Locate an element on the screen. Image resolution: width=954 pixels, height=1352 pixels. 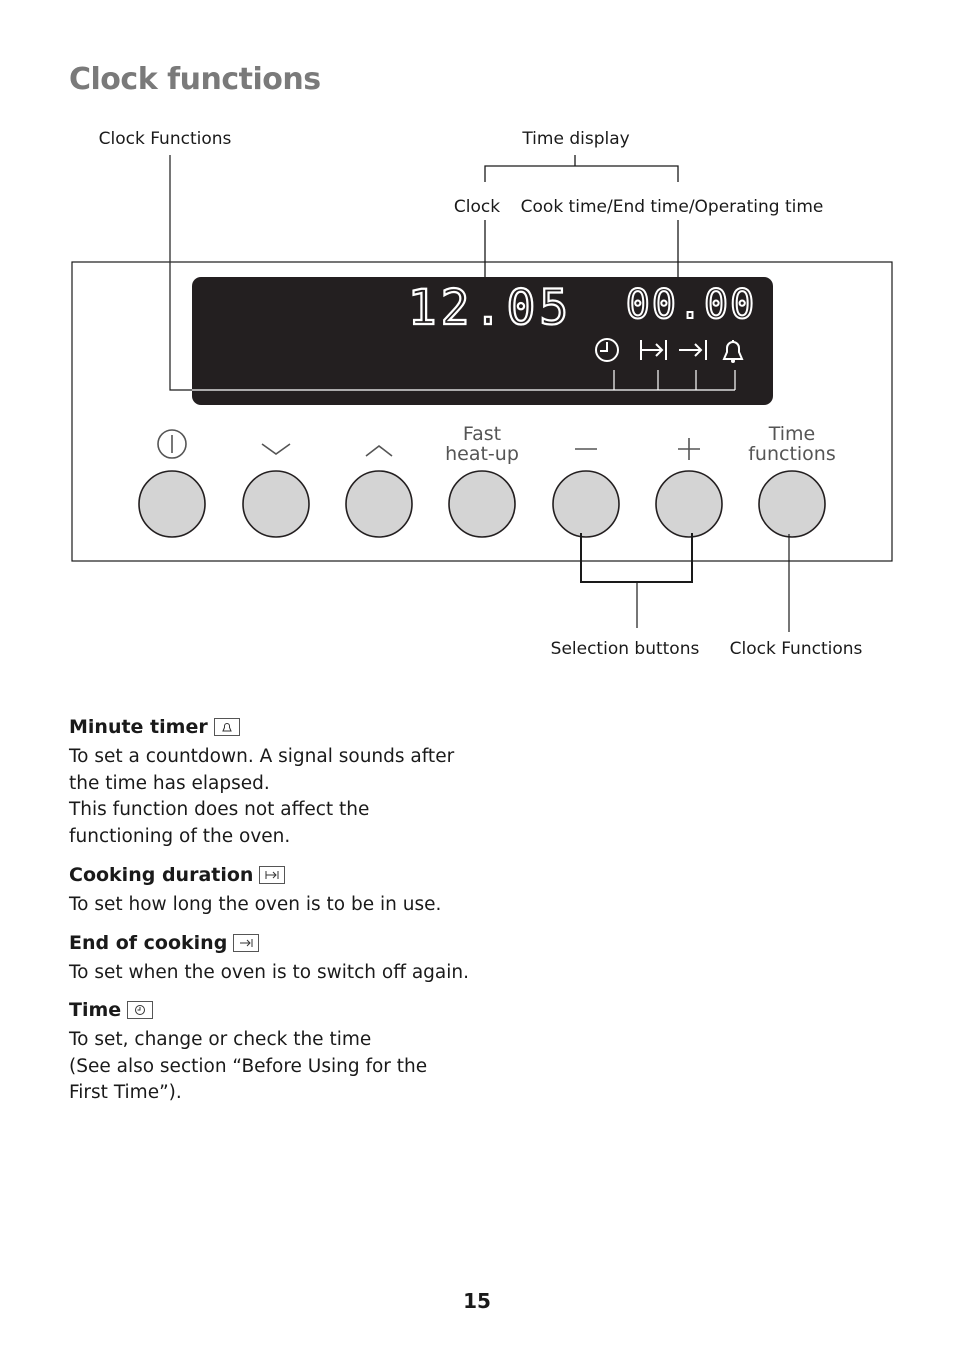
clock-icon is located at coordinates (140, 1010).